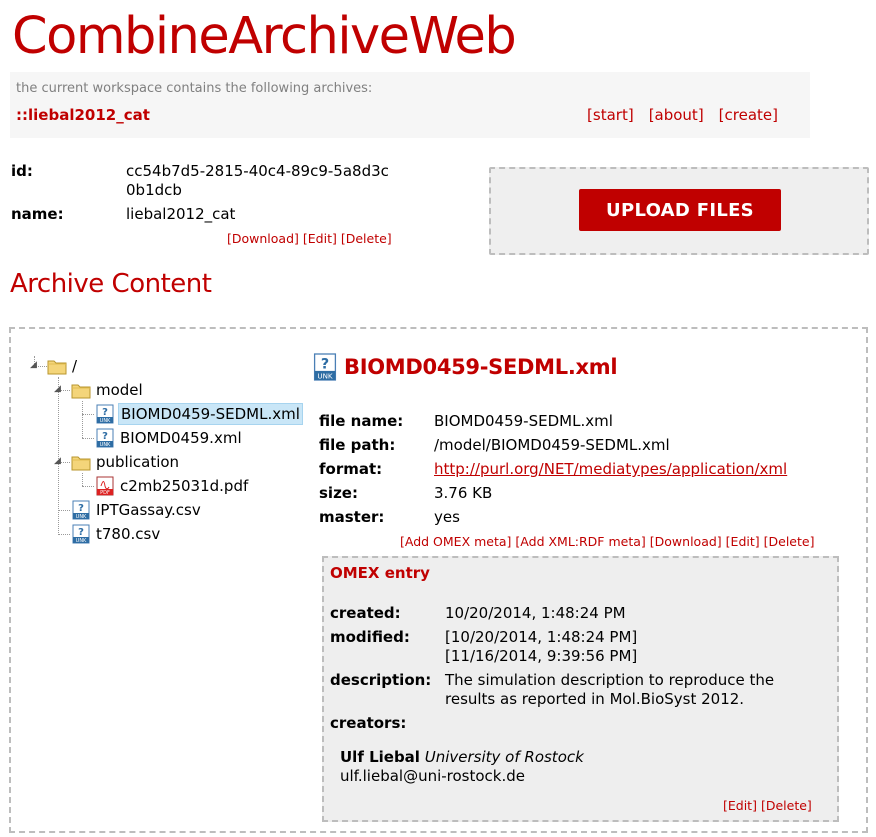 The width and height of the screenshot is (876, 837). Describe the element at coordinates (368, 723) in the screenshot. I see `creators-label: creators:` at that location.